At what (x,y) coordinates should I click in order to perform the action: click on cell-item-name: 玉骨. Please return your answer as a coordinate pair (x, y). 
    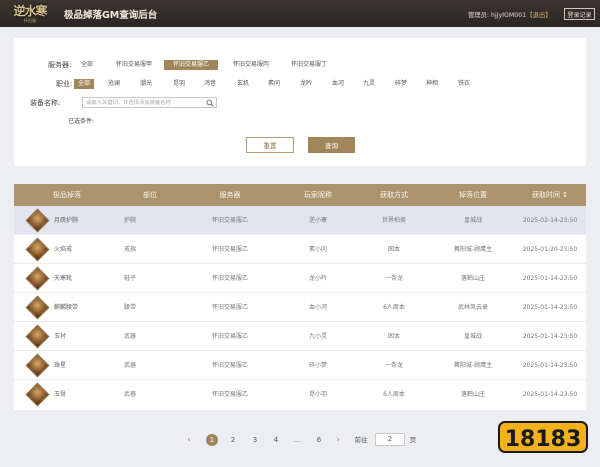
    Looking at the image, I should click on (60, 394).